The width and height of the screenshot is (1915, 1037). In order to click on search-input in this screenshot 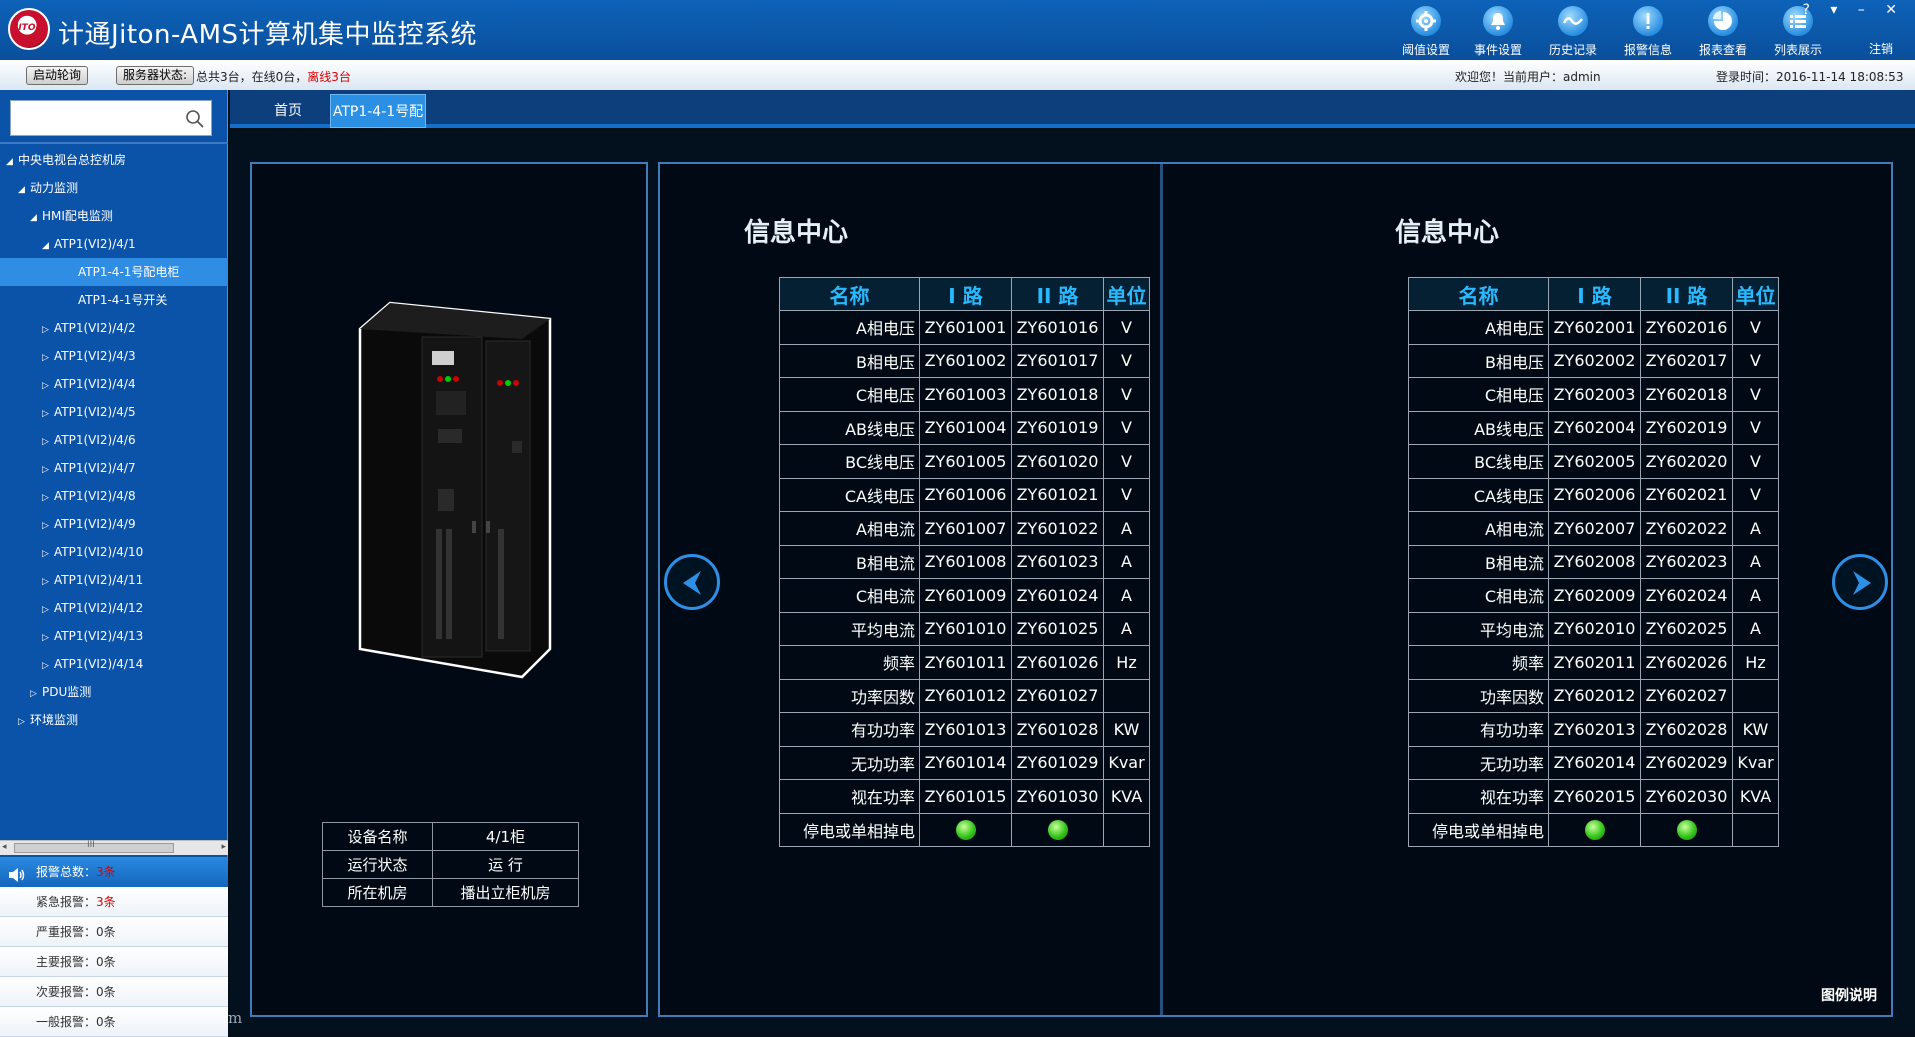, I will do `click(96, 118)`.